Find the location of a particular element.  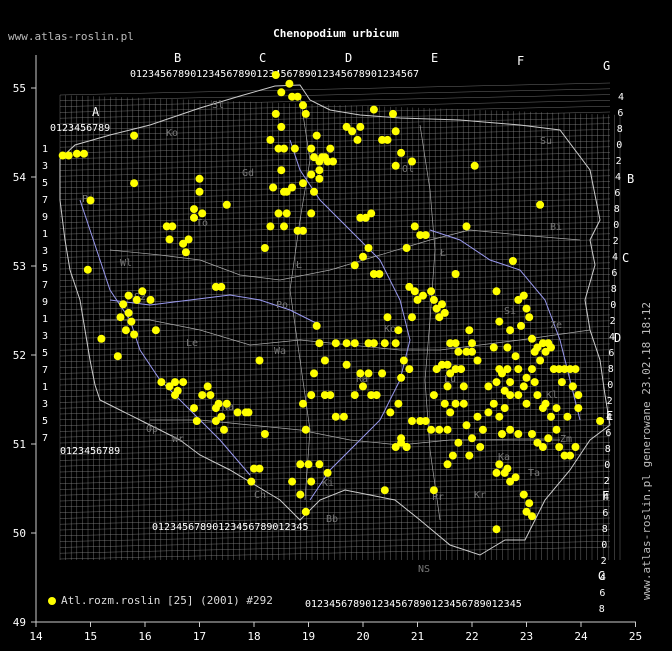

legend: Atl.rozm.roslin [25] (2001) #292 is located at coordinates (160, 600).